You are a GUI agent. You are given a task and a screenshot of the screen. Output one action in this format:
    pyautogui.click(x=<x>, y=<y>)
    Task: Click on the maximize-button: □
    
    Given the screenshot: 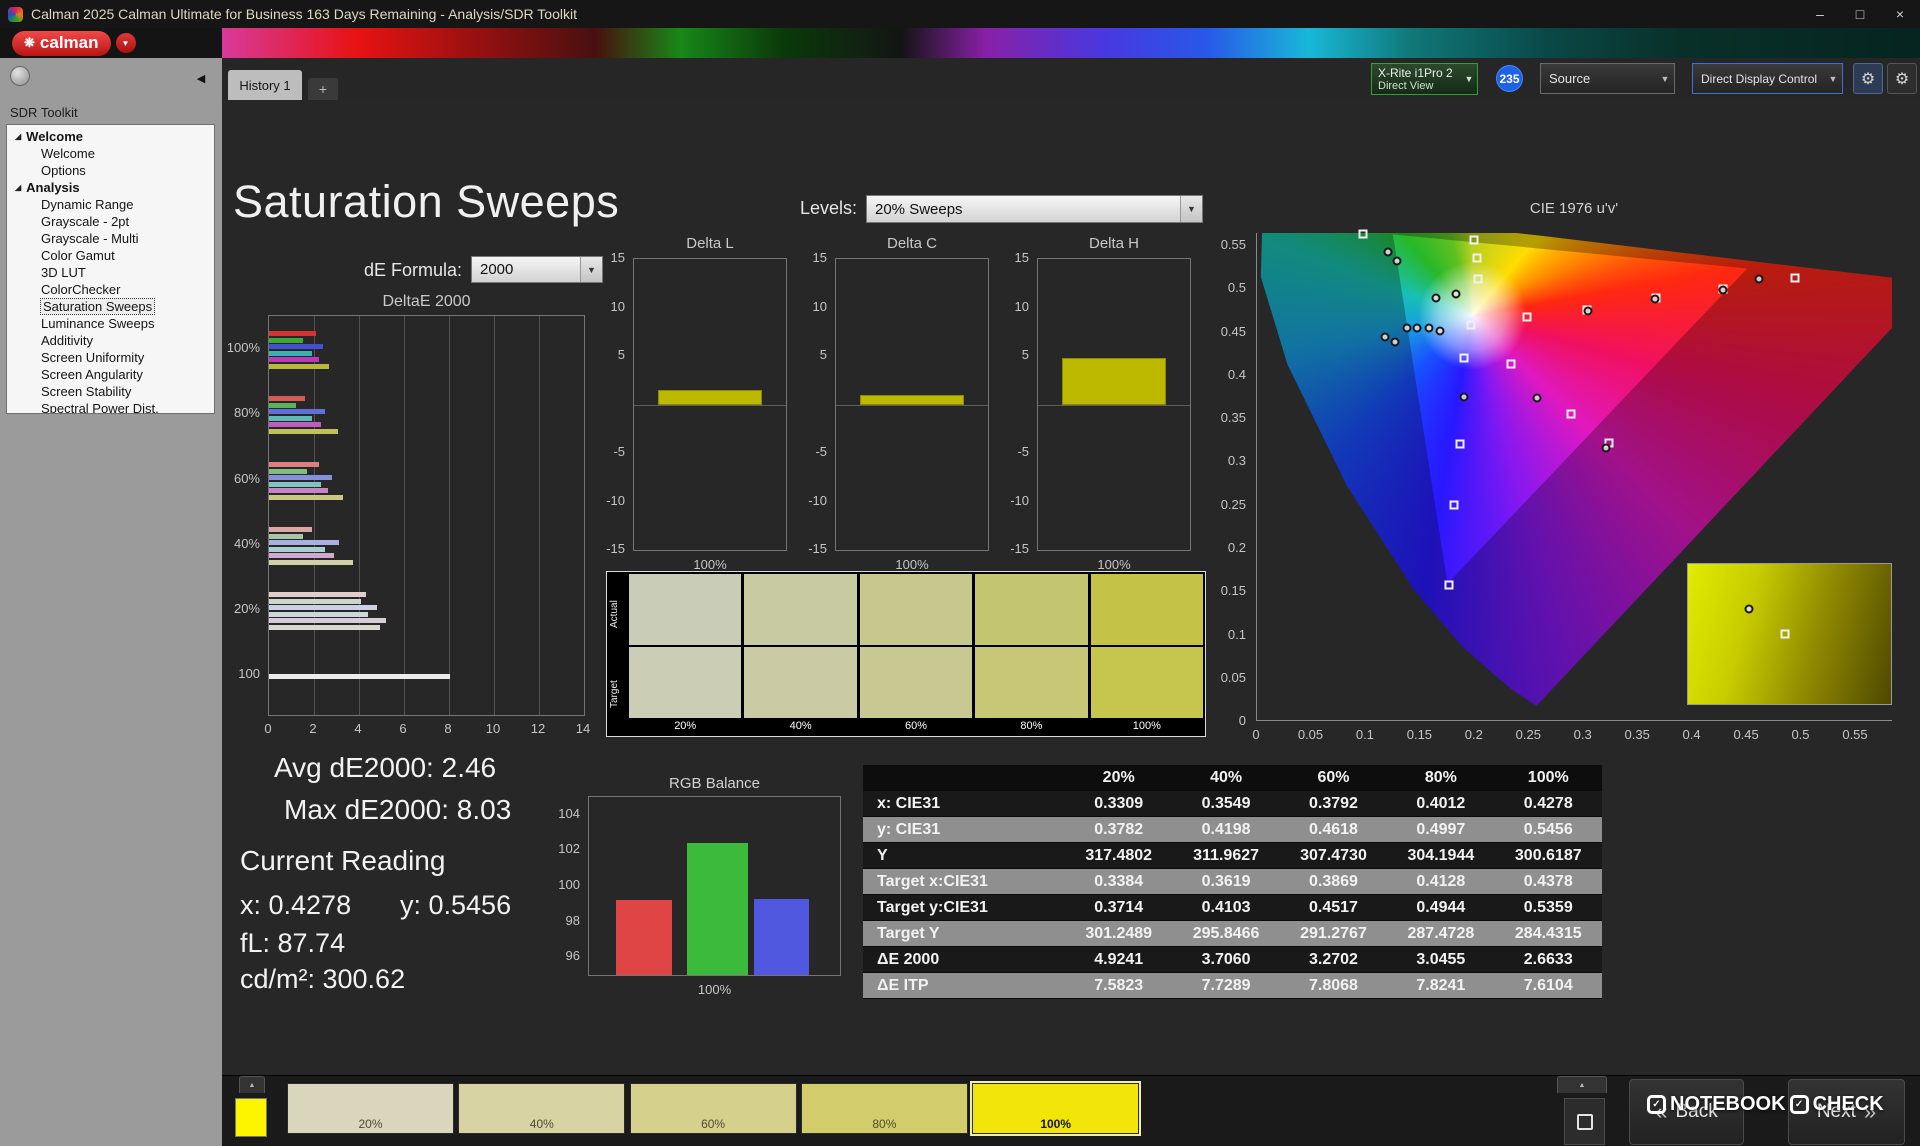 What is the action you would take?
    pyautogui.click(x=1860, y=14)
    